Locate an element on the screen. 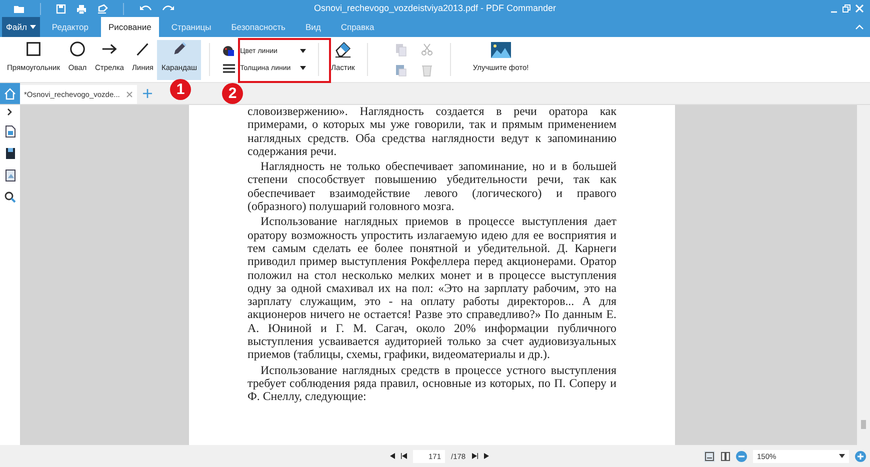  restore-icon is located at coordinates (846, 8).